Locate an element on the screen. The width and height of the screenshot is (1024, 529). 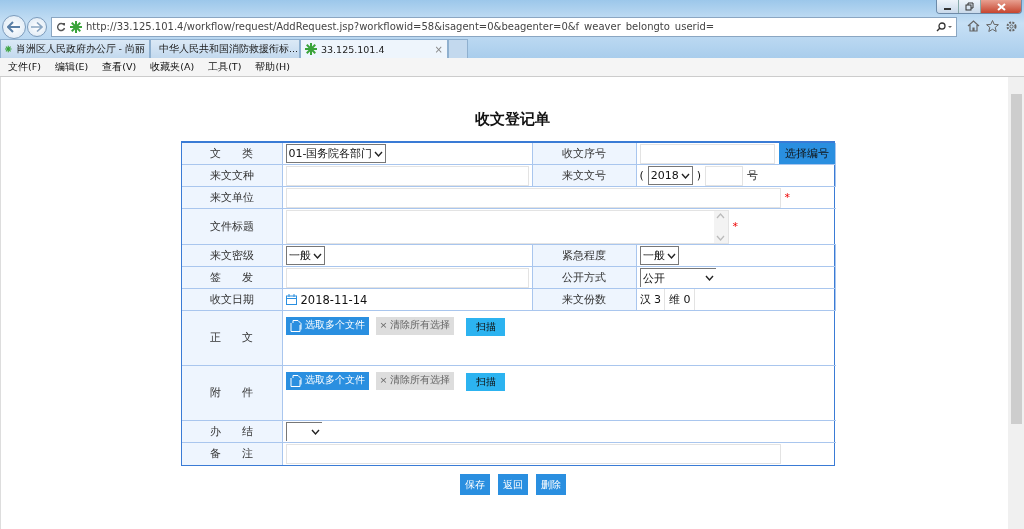
tab-title: 肖洲区人民政府办公厅 - 尚丽 is located at coordinates (80, 49).